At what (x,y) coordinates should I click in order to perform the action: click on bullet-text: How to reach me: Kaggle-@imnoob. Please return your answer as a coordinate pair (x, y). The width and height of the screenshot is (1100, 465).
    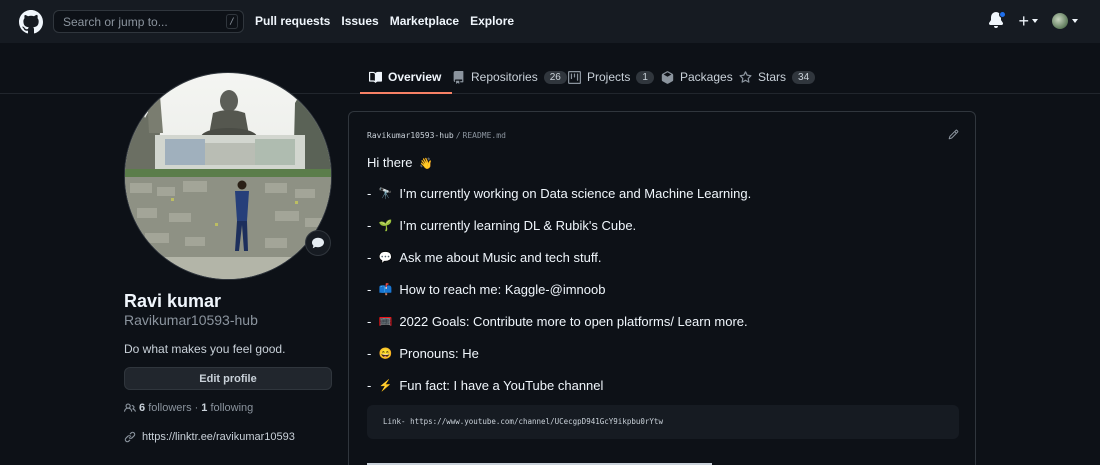
    Looking at the image, I should click on (502, 289).